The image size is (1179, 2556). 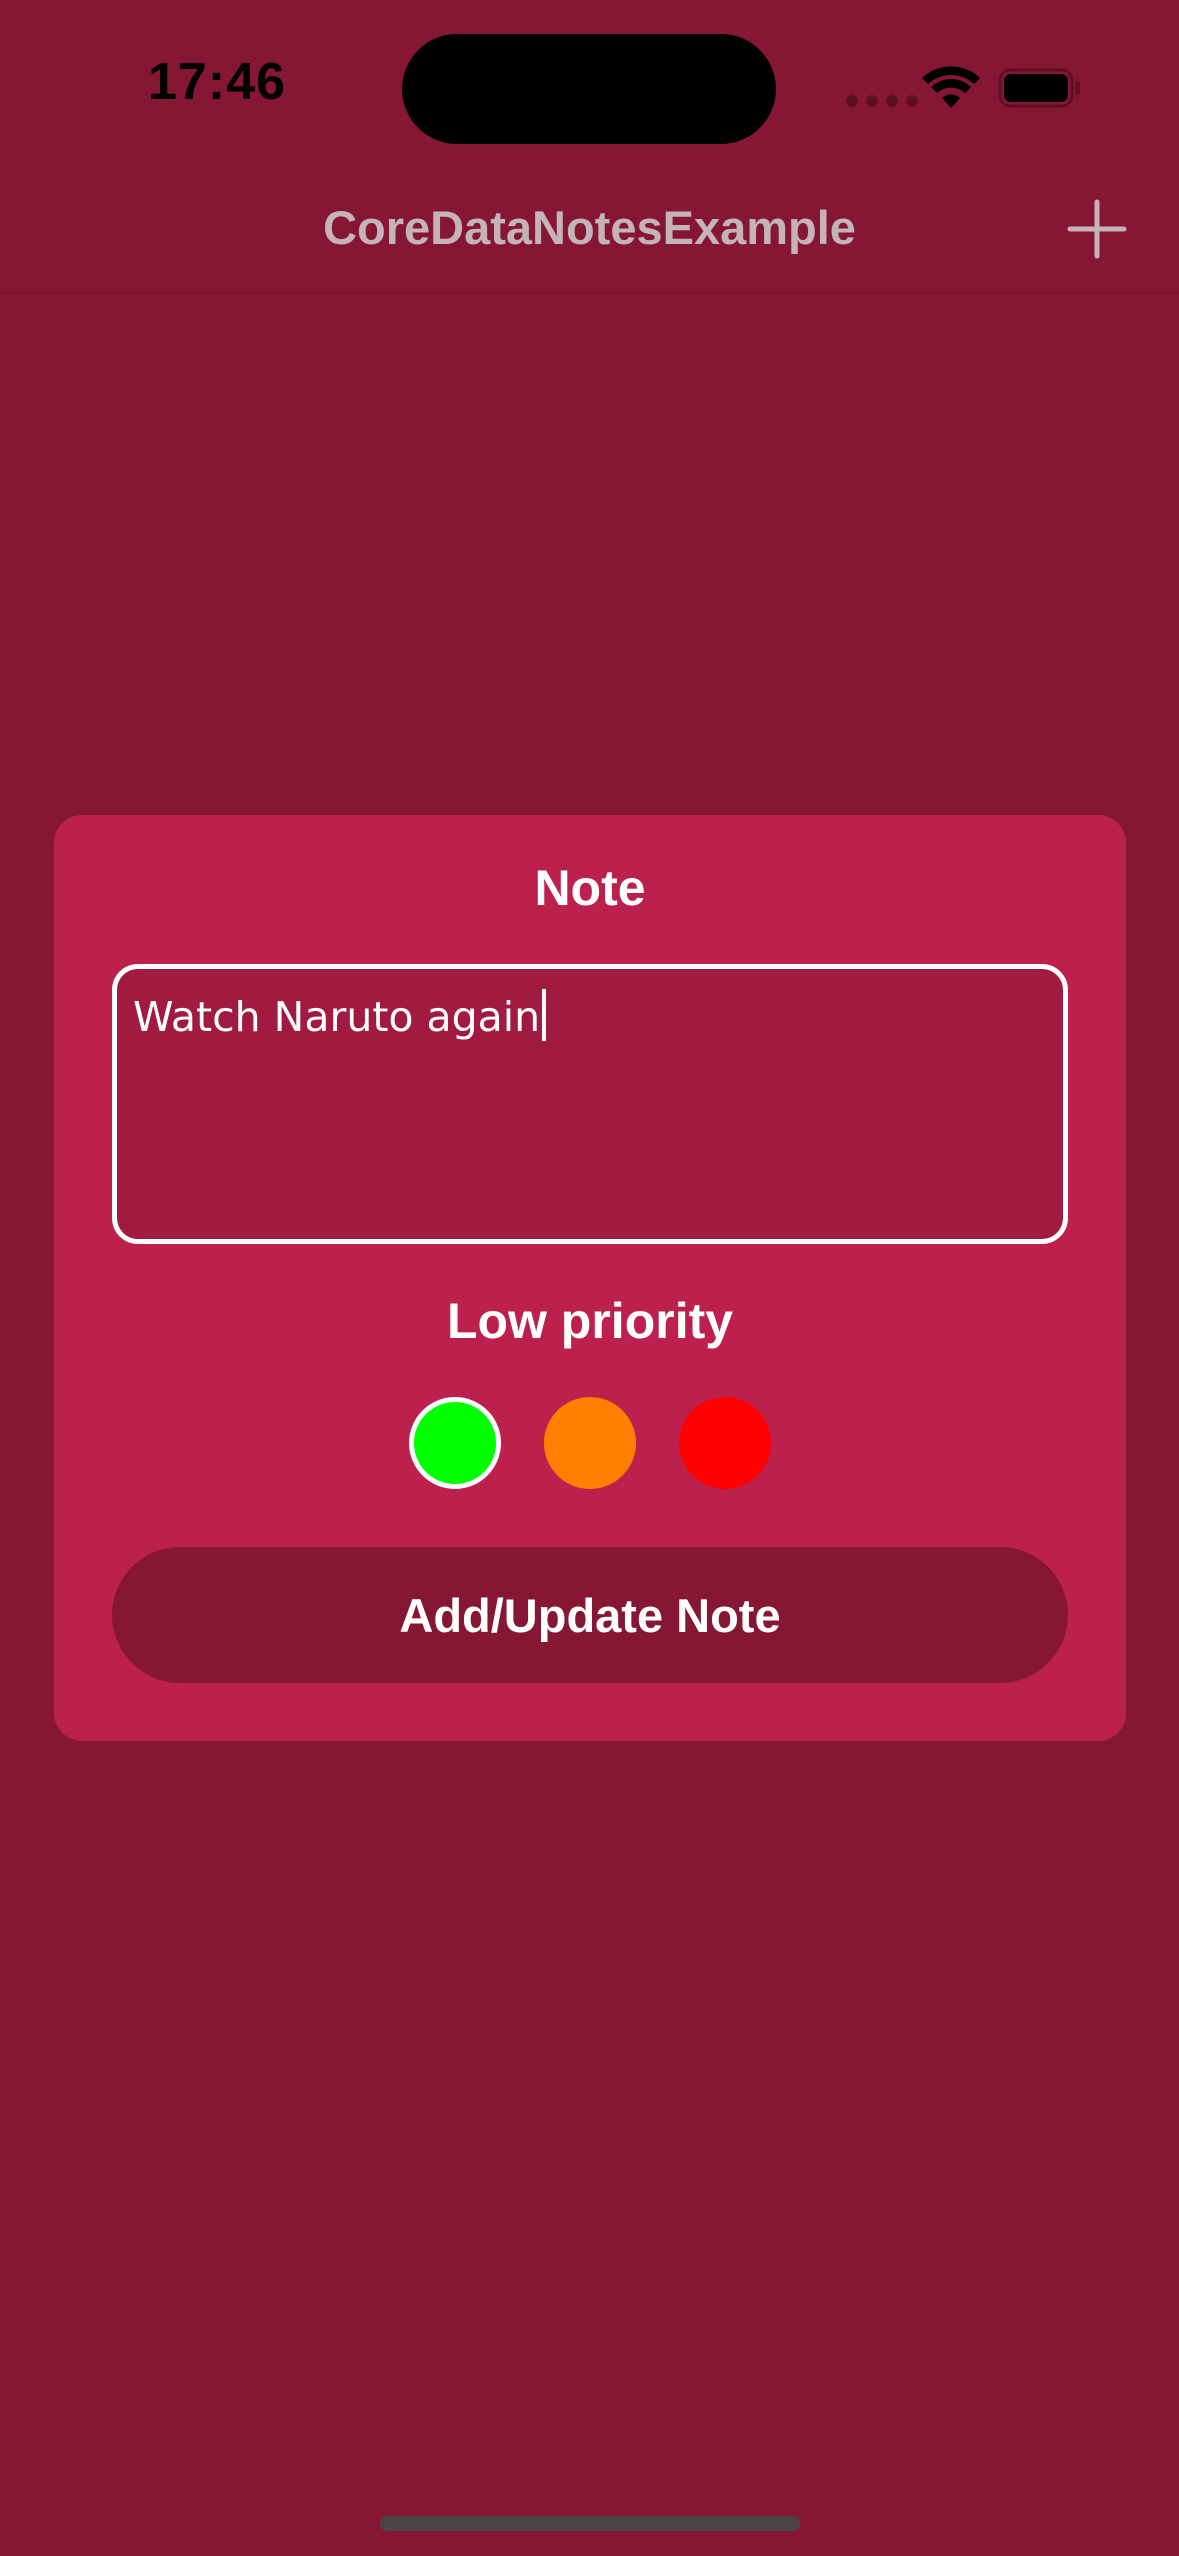 What do you see at coordinates (590, 888) in the screenshot?
I see `card-title: Note` at bounding box center [590, 888].